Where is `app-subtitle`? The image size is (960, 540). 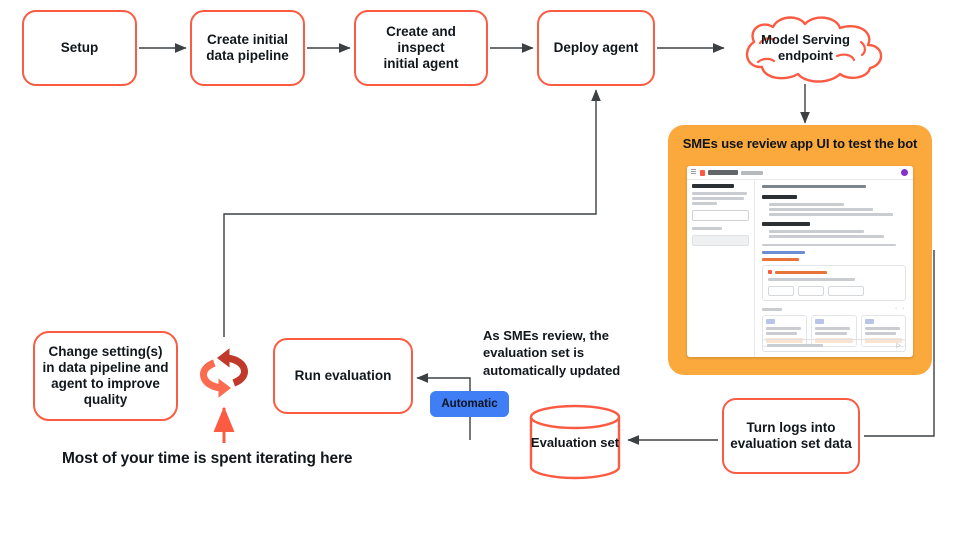 app-subtitle is located at coordinates (752, 172).